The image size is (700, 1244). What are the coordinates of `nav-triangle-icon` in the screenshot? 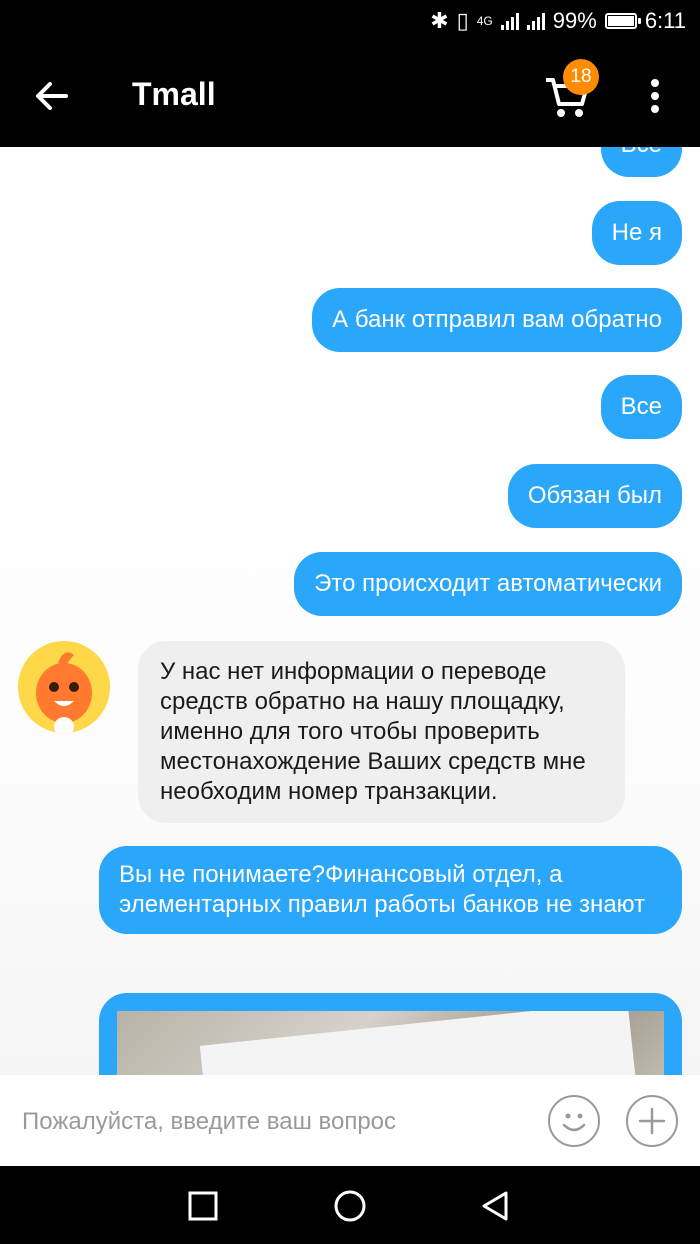 It's located at (496, 1206).